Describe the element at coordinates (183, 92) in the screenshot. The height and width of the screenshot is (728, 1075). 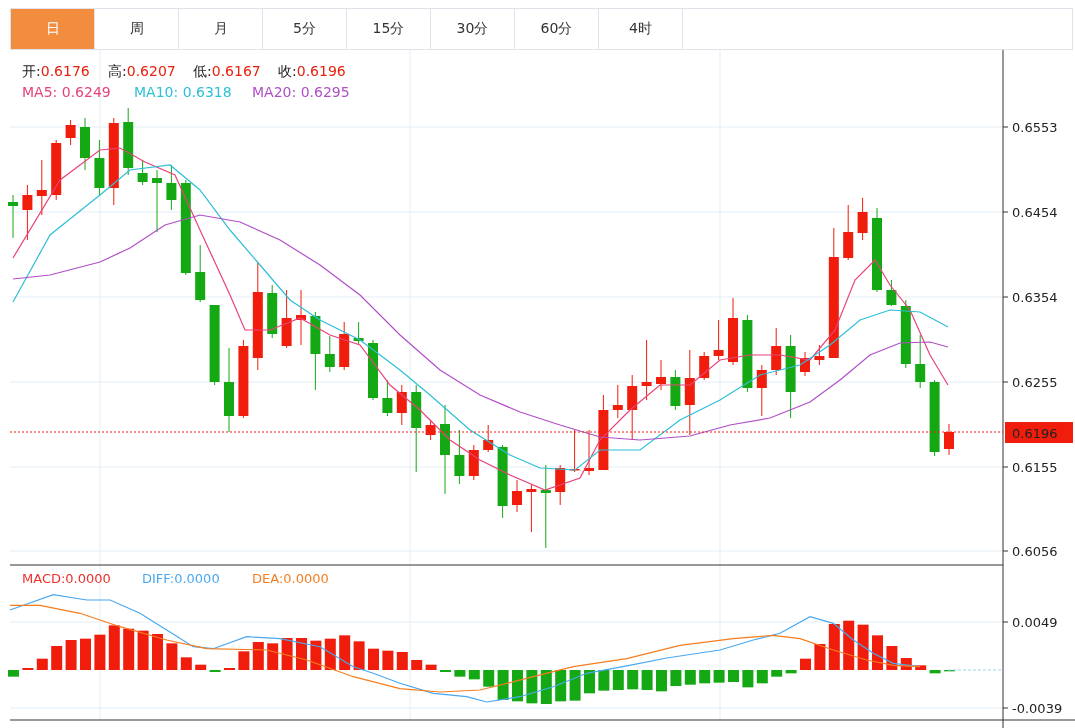
I see `moving-average-reading: MA10: 0.6318` at that location.